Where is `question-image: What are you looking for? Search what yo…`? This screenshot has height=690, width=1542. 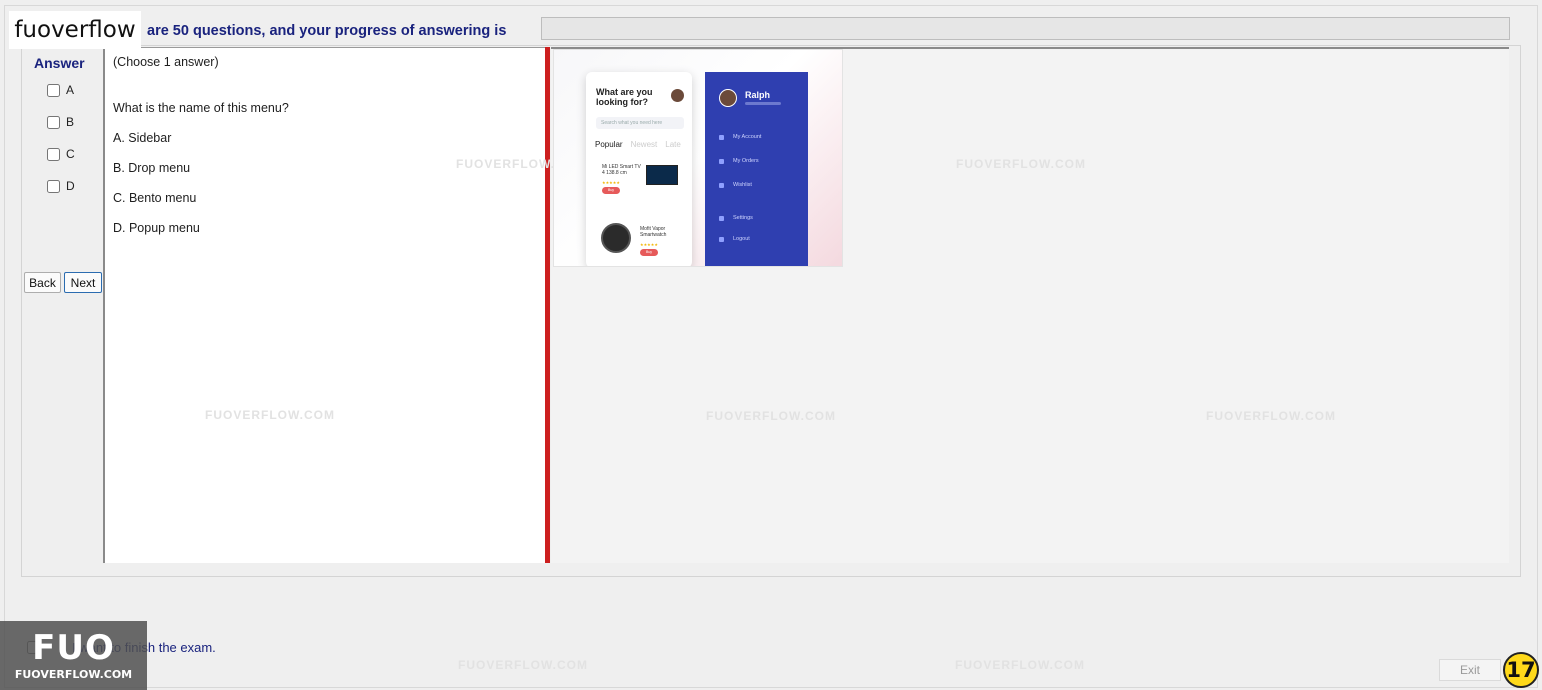
question-image: What are you looking for? Search what yo… is located at coordinates (698, 158).